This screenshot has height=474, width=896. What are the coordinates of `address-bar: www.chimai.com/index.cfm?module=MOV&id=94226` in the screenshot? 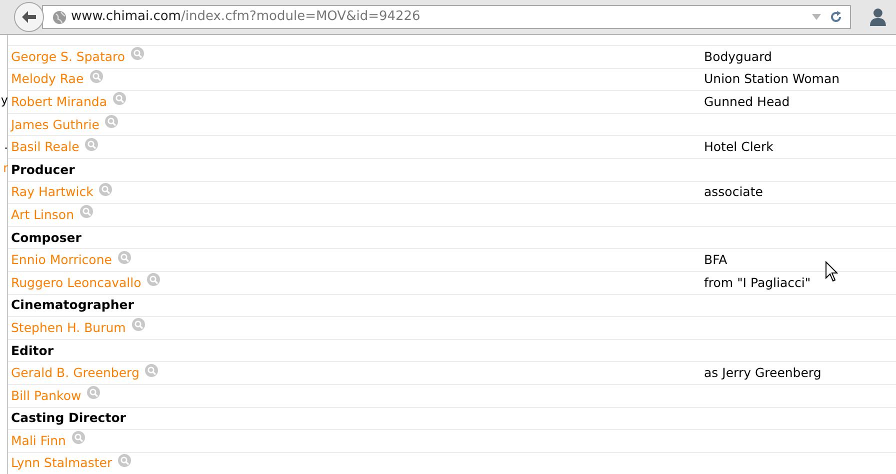 It's located at (447, 17).